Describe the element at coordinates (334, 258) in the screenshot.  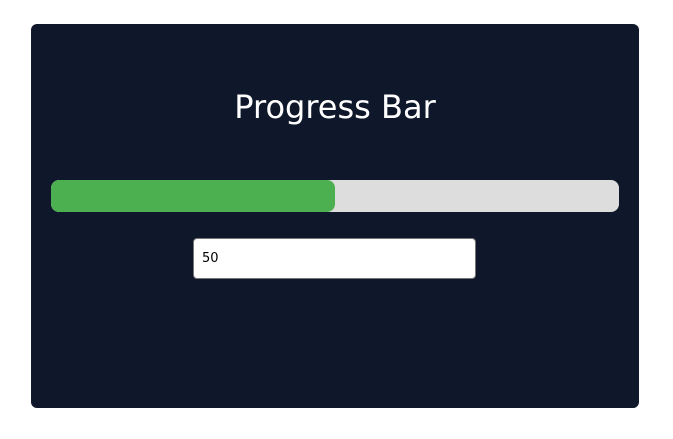
I see `progress-value-input` at that location.